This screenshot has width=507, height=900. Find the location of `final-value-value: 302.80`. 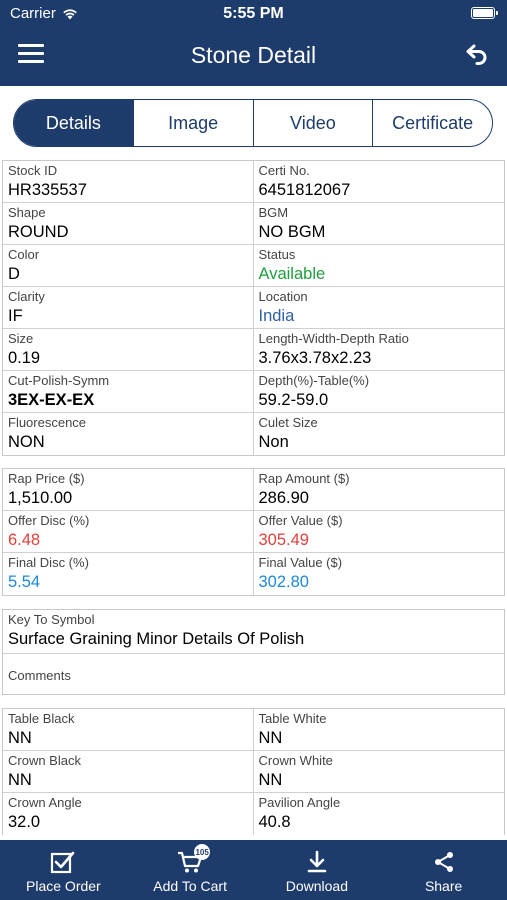

final-value-value: 302.80 is located at coordinates (283, 582).